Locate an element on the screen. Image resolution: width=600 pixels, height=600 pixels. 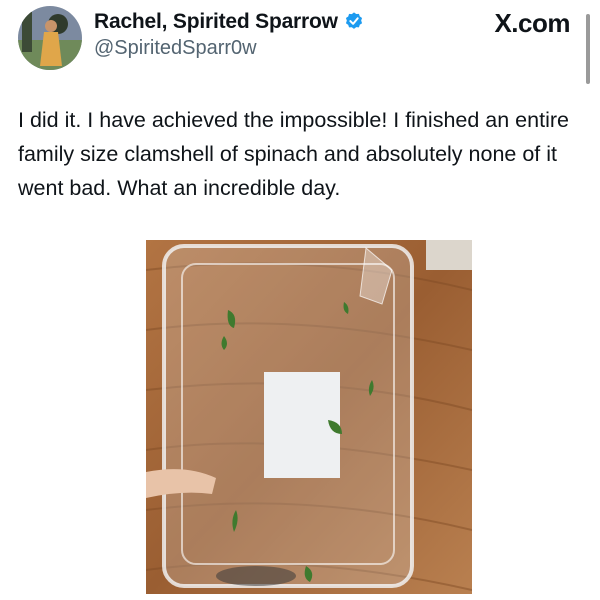
author-name-text: Rachel, Spirited Sparrow is located at coordinates (216, 21).